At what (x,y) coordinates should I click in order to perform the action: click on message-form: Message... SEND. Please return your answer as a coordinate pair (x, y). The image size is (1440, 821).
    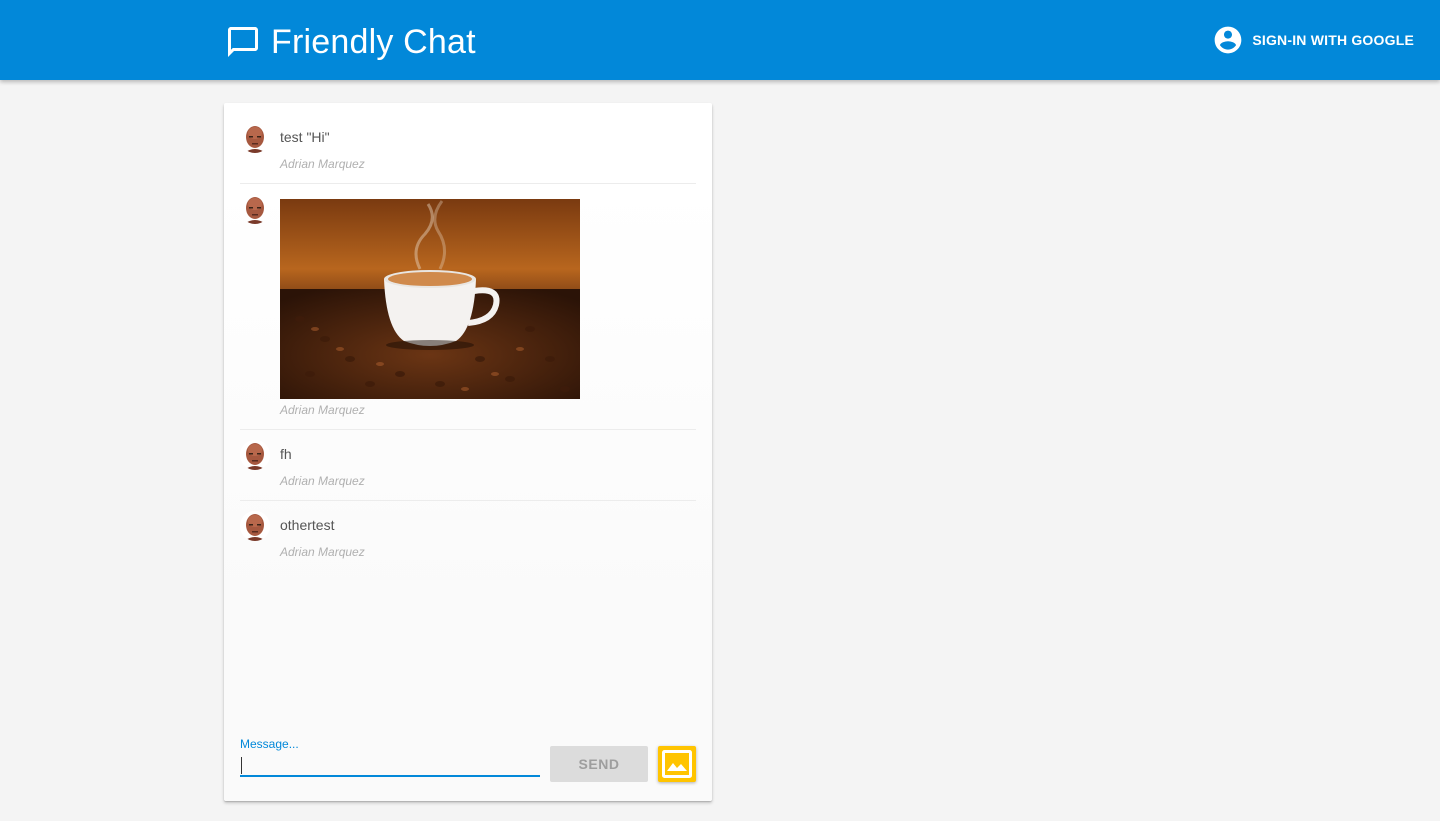
    Looking at the image, I should click on (468, 765).